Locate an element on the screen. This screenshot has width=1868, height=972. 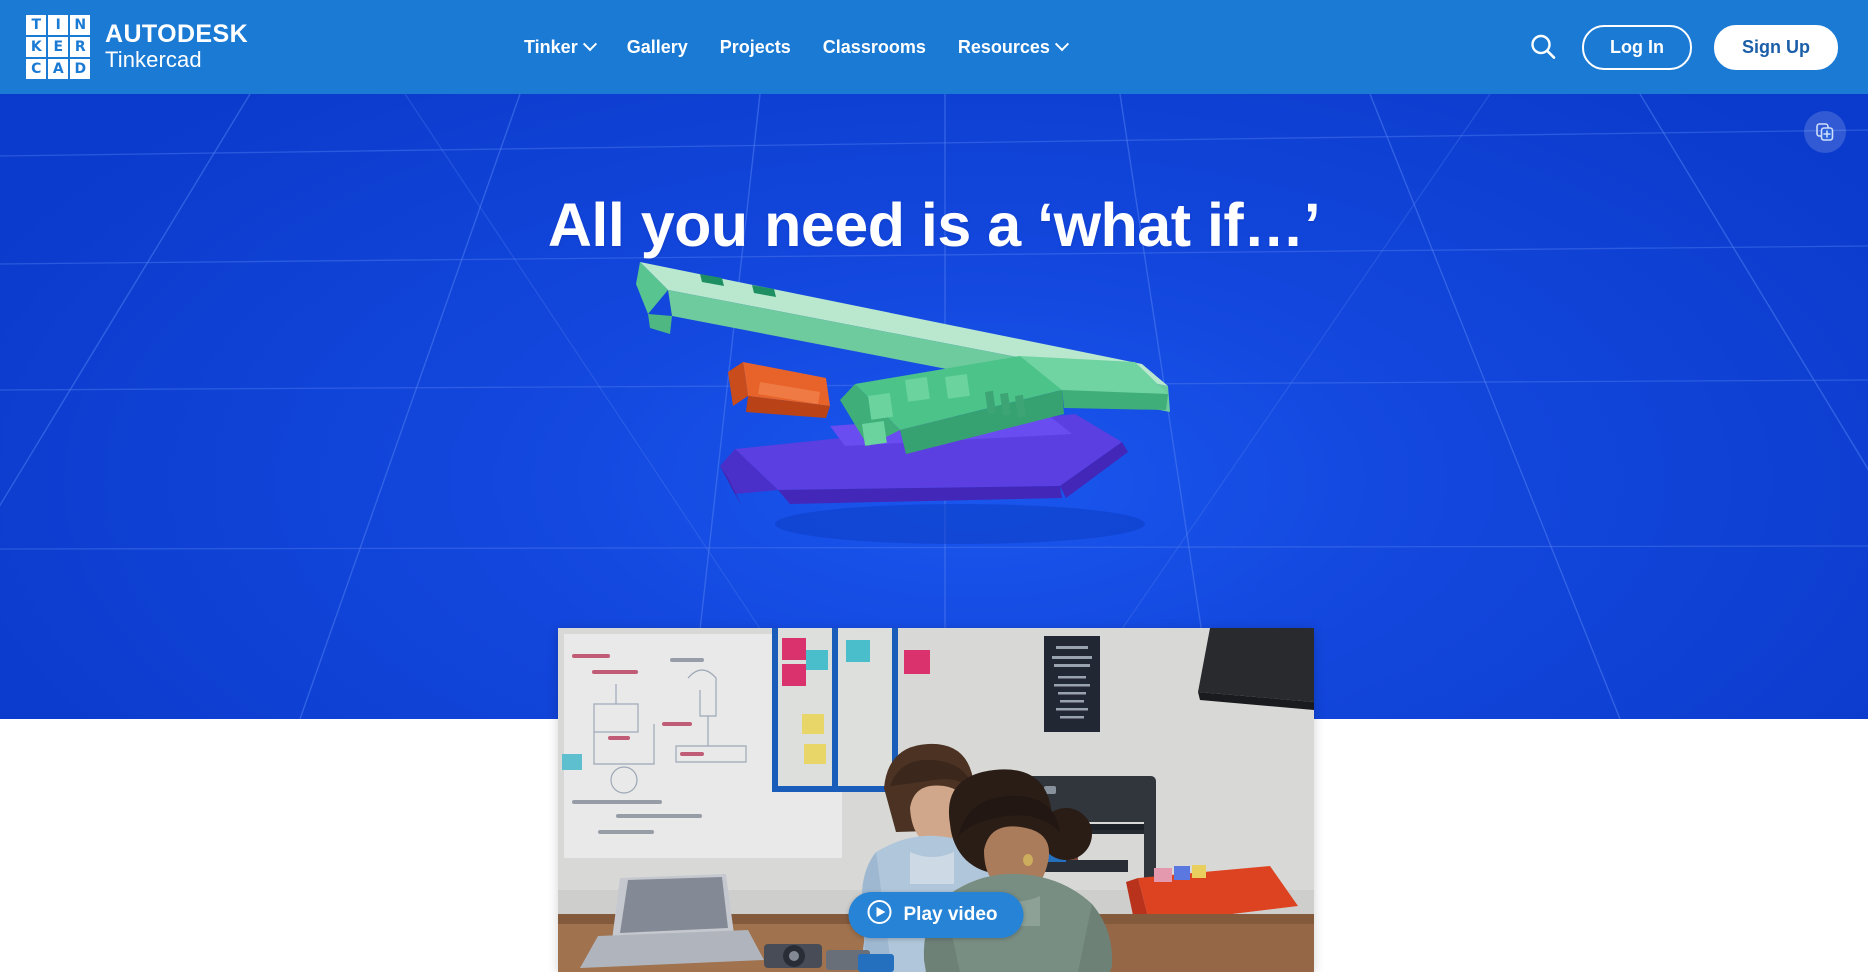
nav-item-projects: Projects is located at coordinates (755, 47).